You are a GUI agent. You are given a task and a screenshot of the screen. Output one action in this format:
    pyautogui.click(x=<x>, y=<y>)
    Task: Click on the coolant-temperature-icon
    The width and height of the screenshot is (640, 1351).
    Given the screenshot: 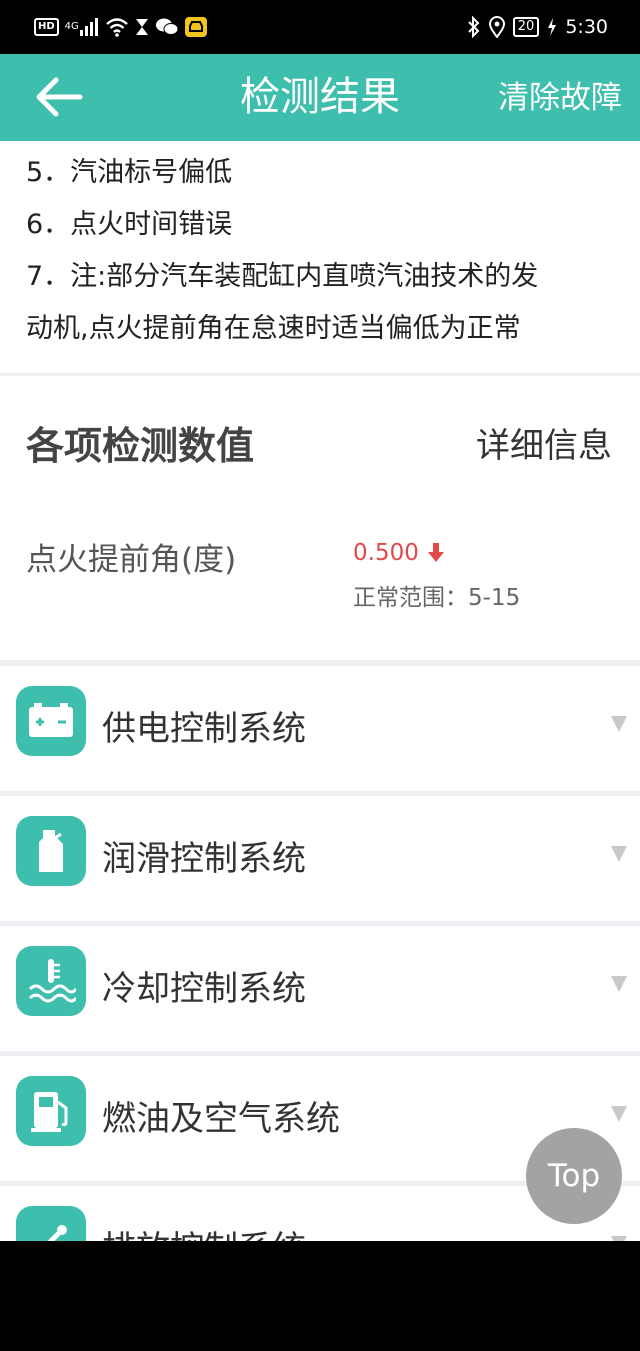 What is the action you would take?
    pyautogui.click(x=51, y=981)
    